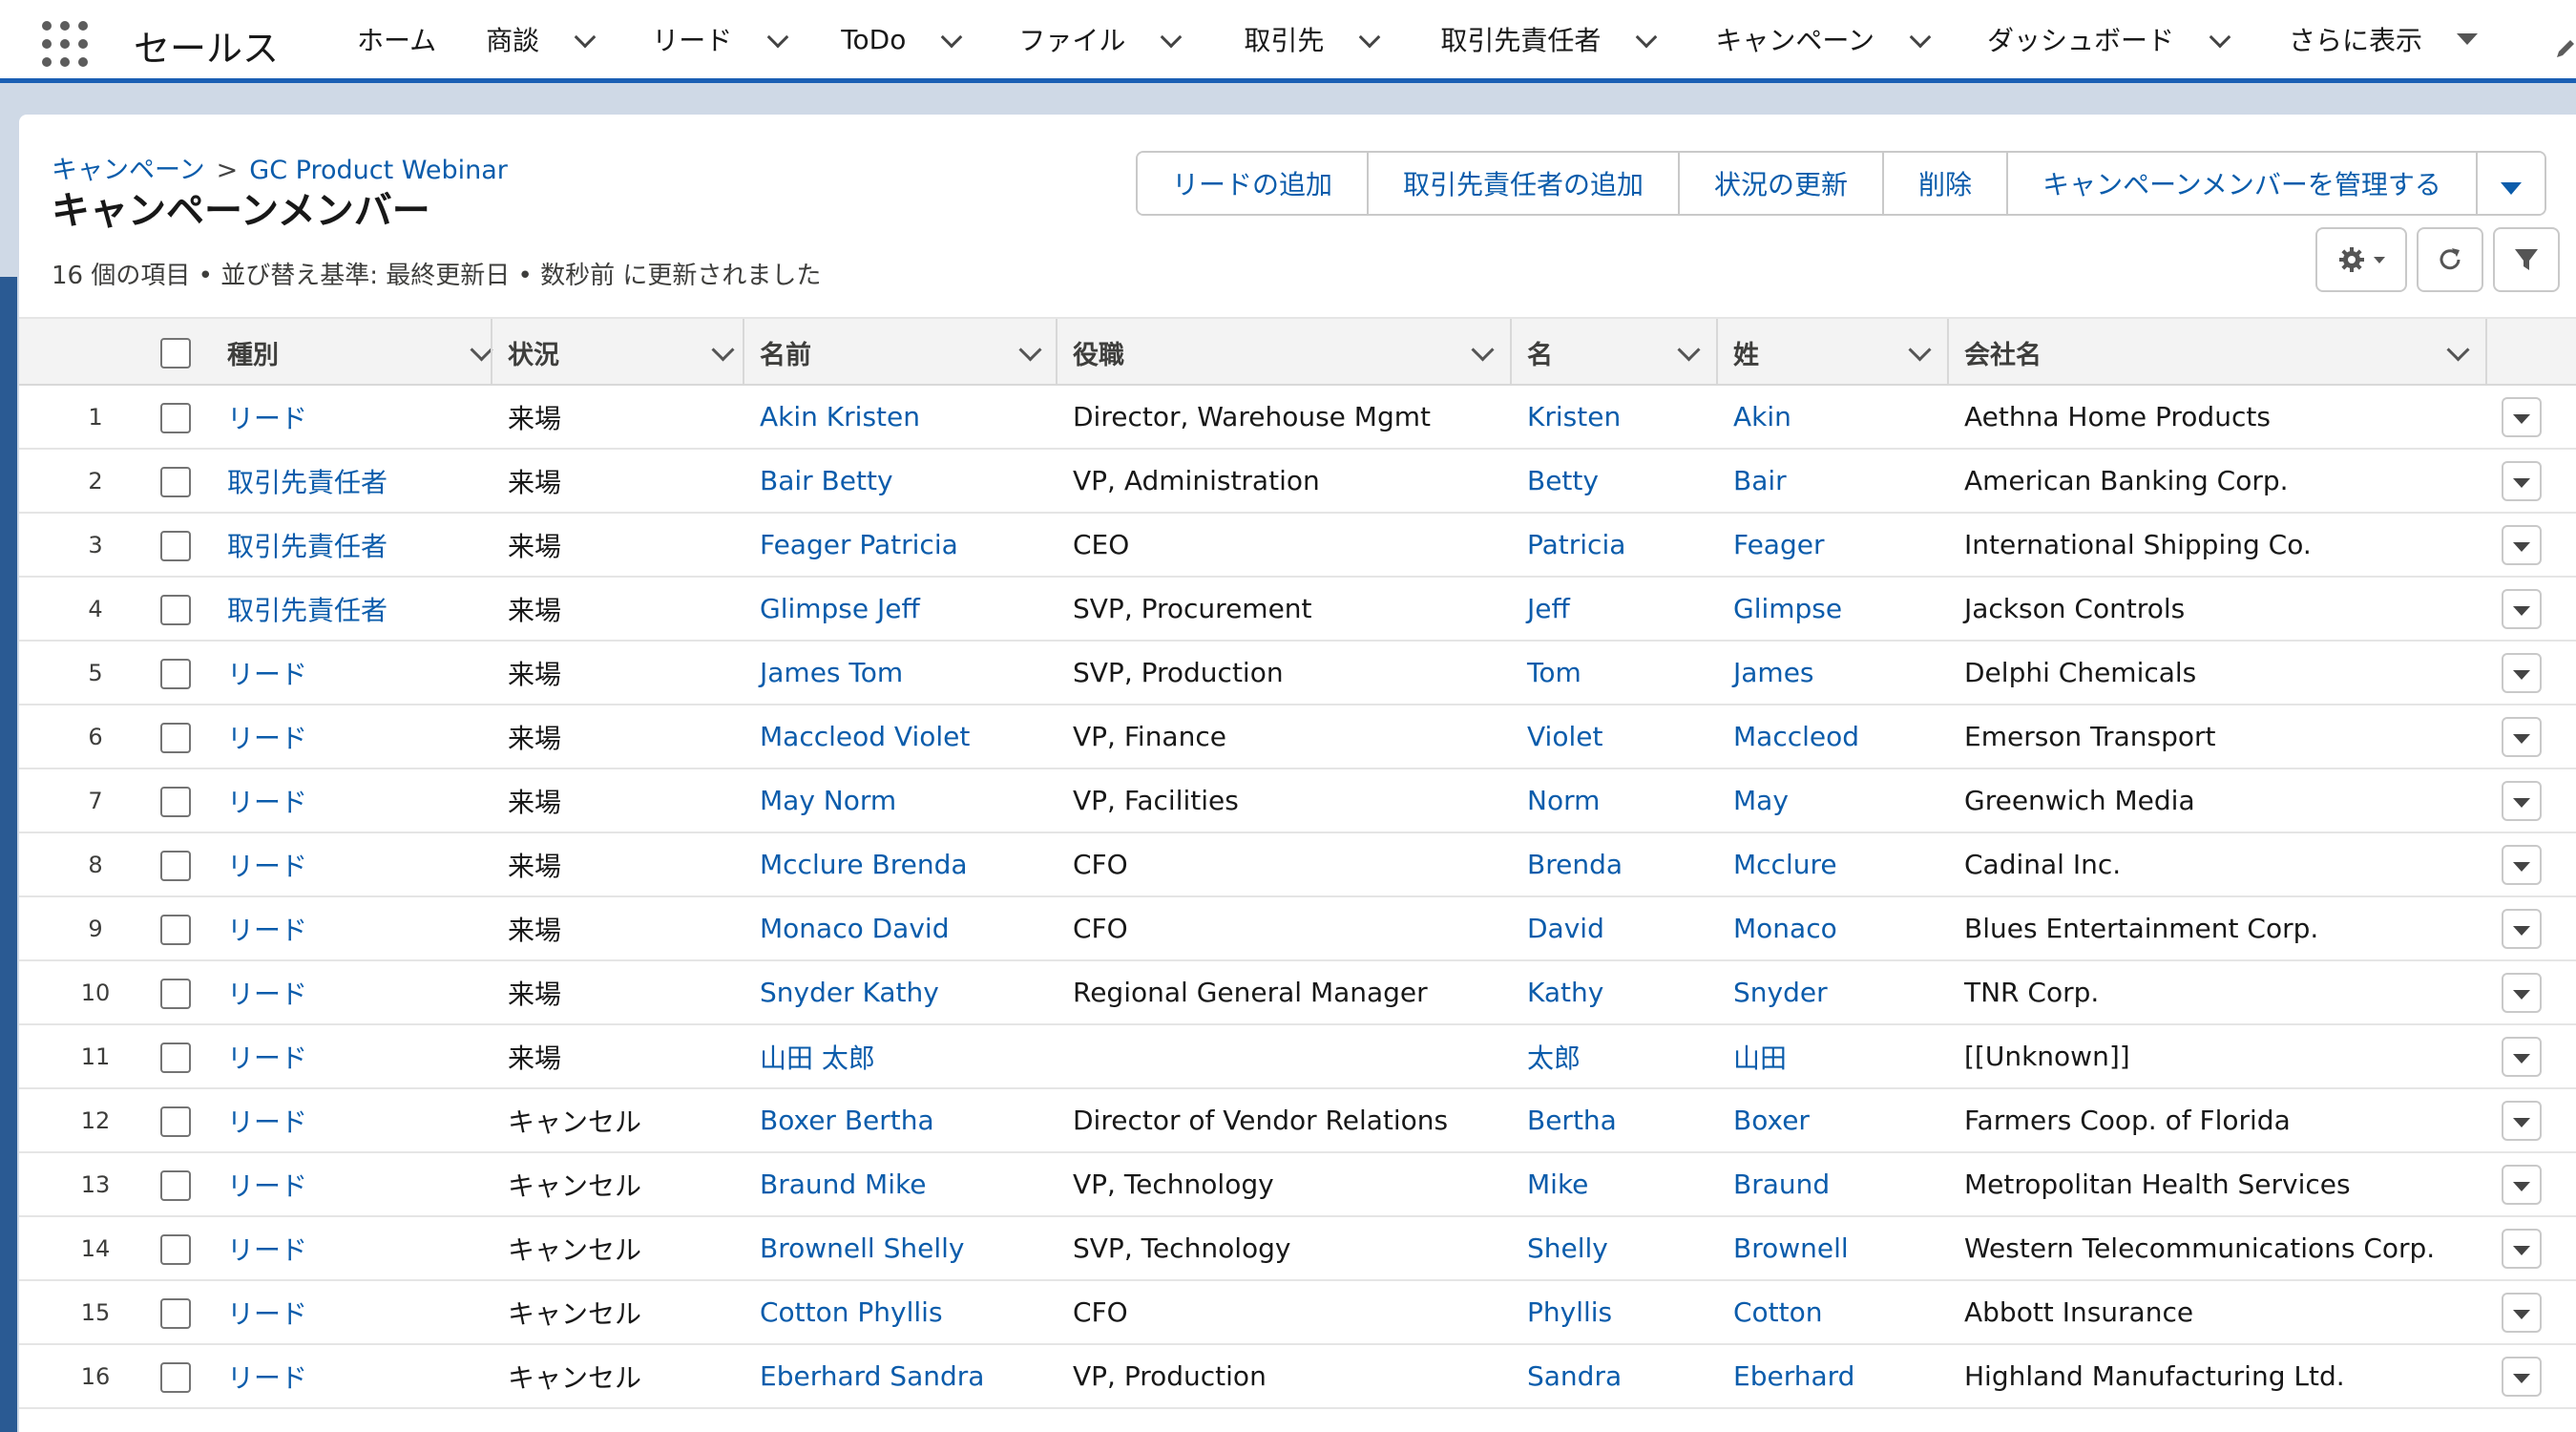 Image resolution: width=2576 pixels, height=1432 pixels. Describe the element at coordinates (1572, 1120) in the screenshot. I see `cell-first-name: Bertha` at that location.